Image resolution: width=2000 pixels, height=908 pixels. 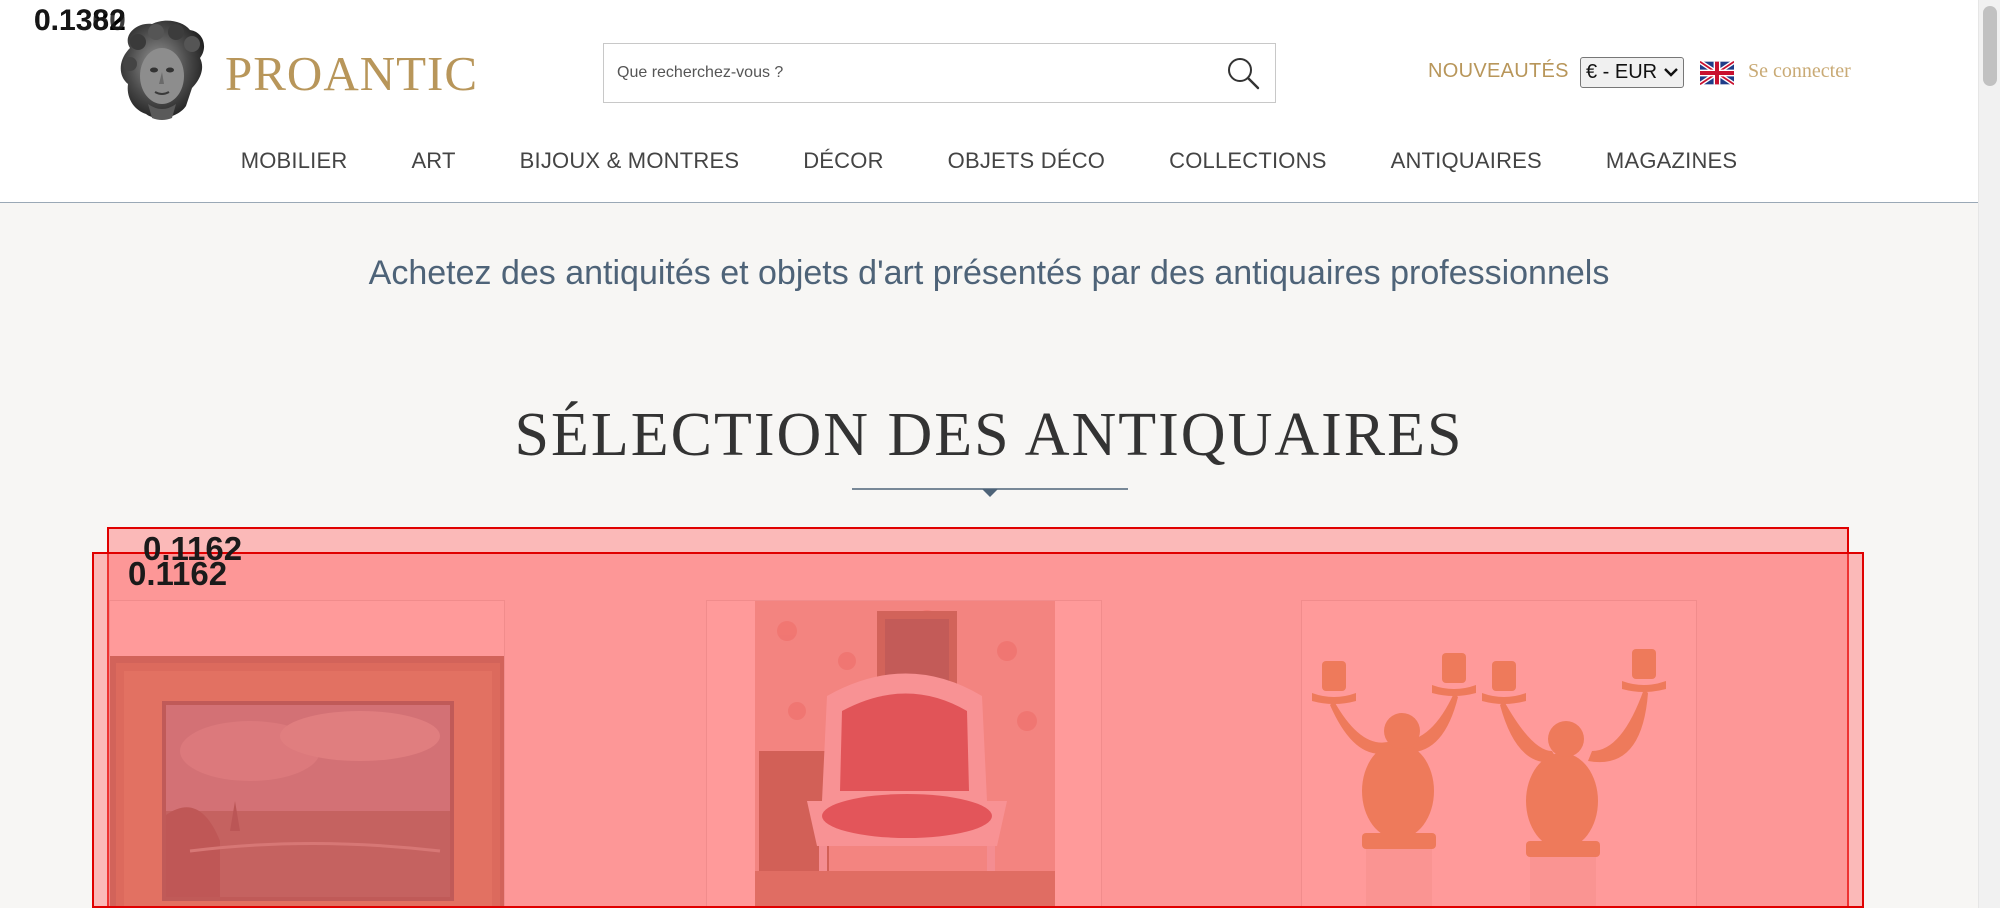 What do you see at coordinates (843, 161) in the screenshot?
I see `nav-item-decor: DÉCOR` at bounding box center [843, 161].